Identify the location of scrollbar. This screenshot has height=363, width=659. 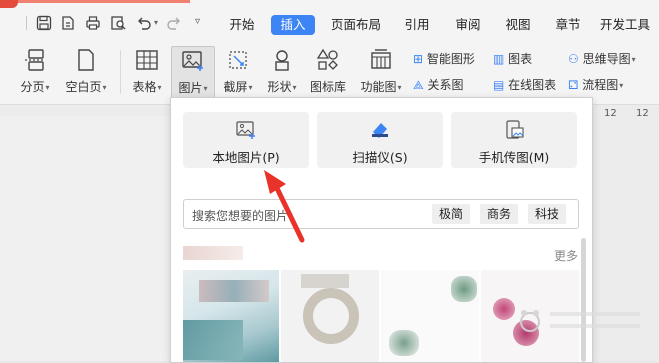
(583, 300).